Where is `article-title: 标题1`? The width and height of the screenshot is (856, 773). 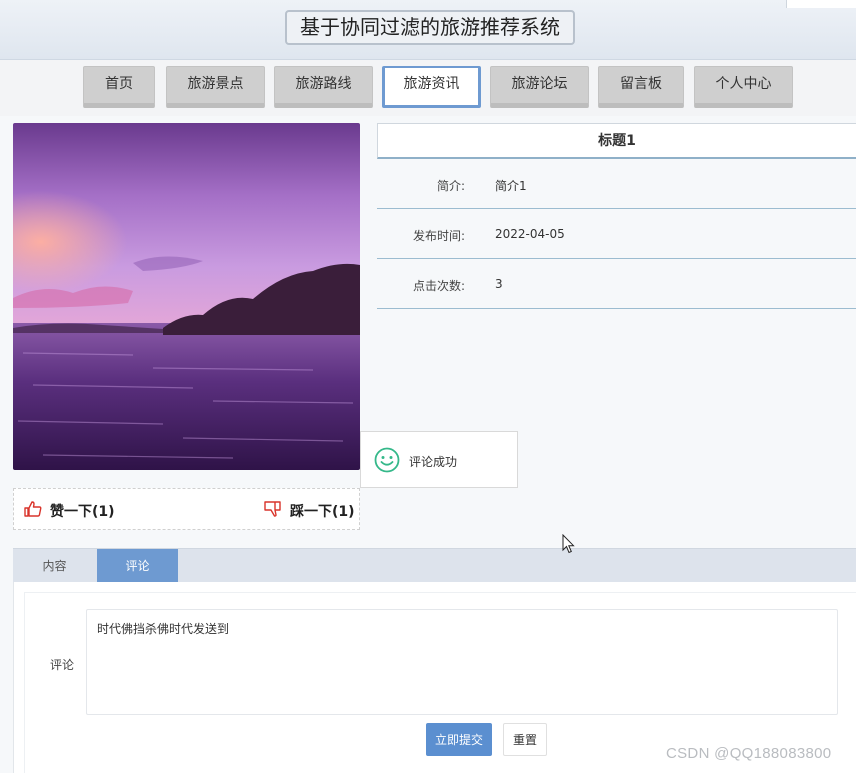 article-title: 标题1 is located at coordinates (616, 141).